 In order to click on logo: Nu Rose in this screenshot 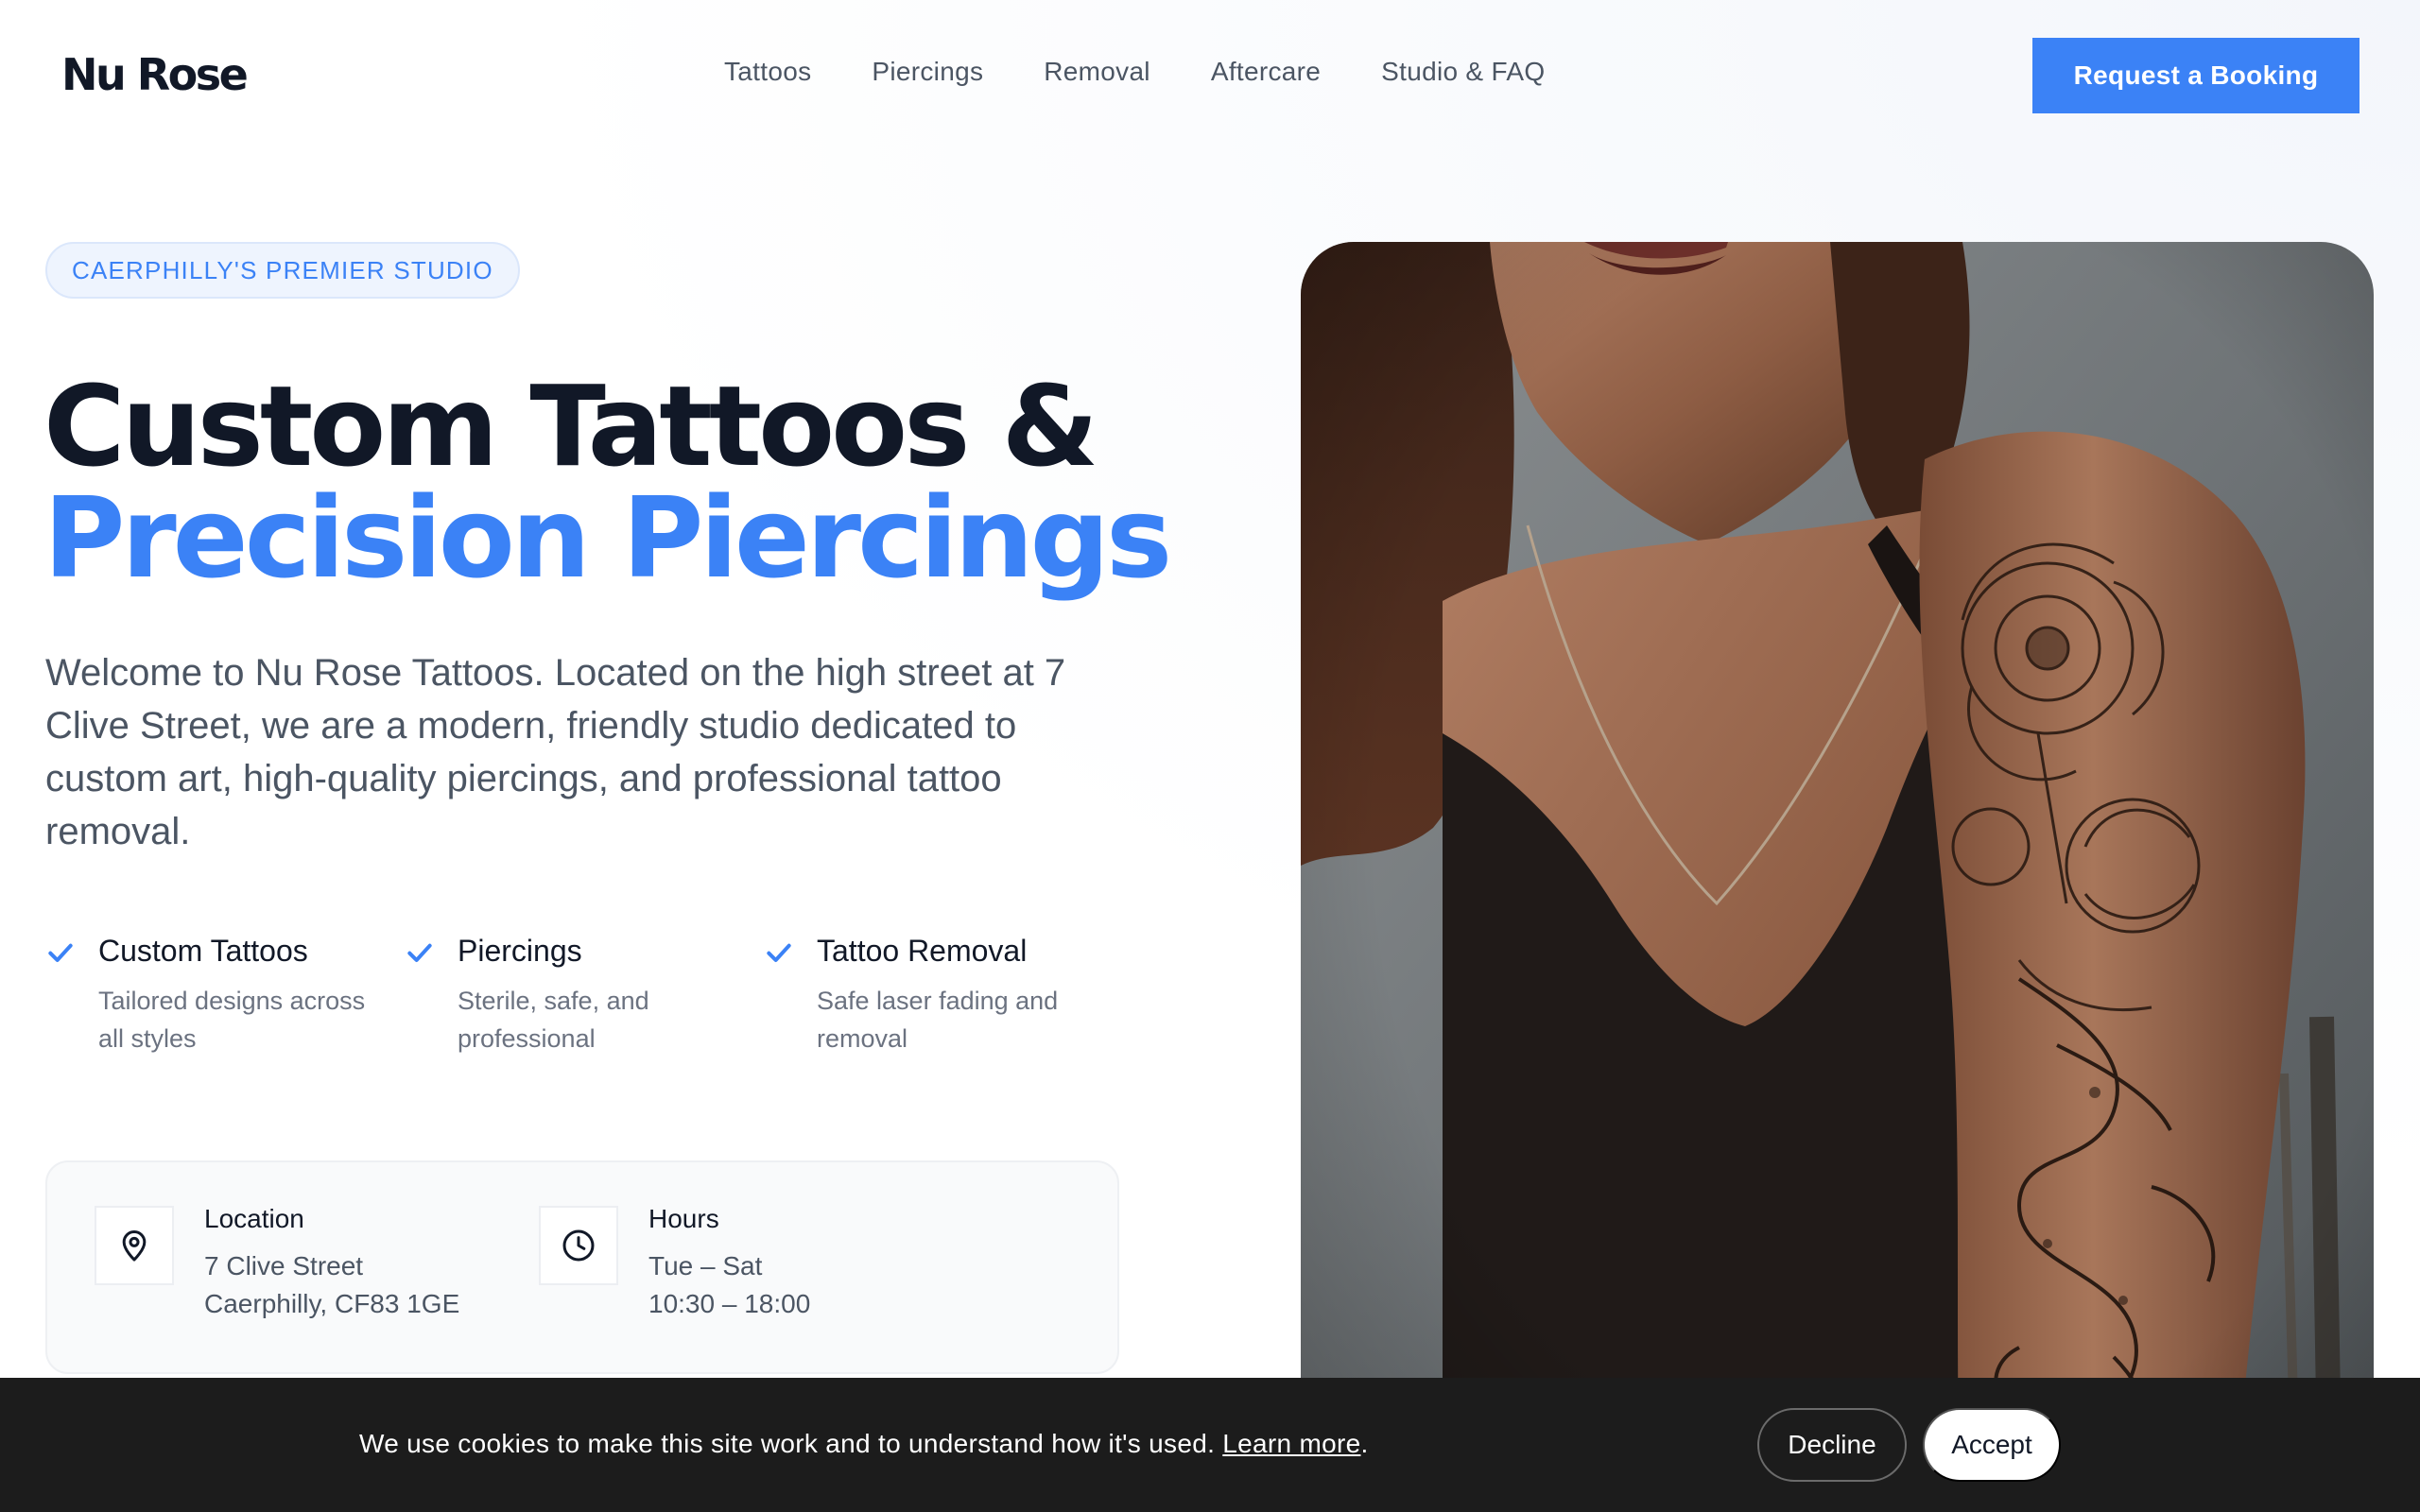, I will do `click(155, 74)`.